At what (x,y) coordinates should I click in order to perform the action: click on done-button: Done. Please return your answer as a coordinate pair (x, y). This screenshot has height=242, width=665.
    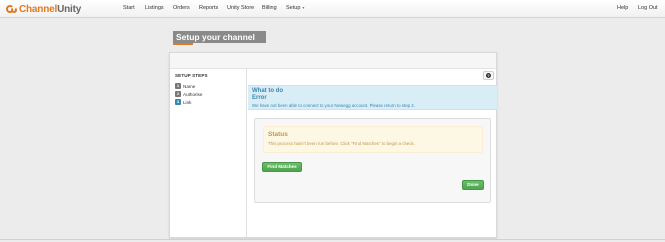
    Looking at the image, I should click on (473, 185).